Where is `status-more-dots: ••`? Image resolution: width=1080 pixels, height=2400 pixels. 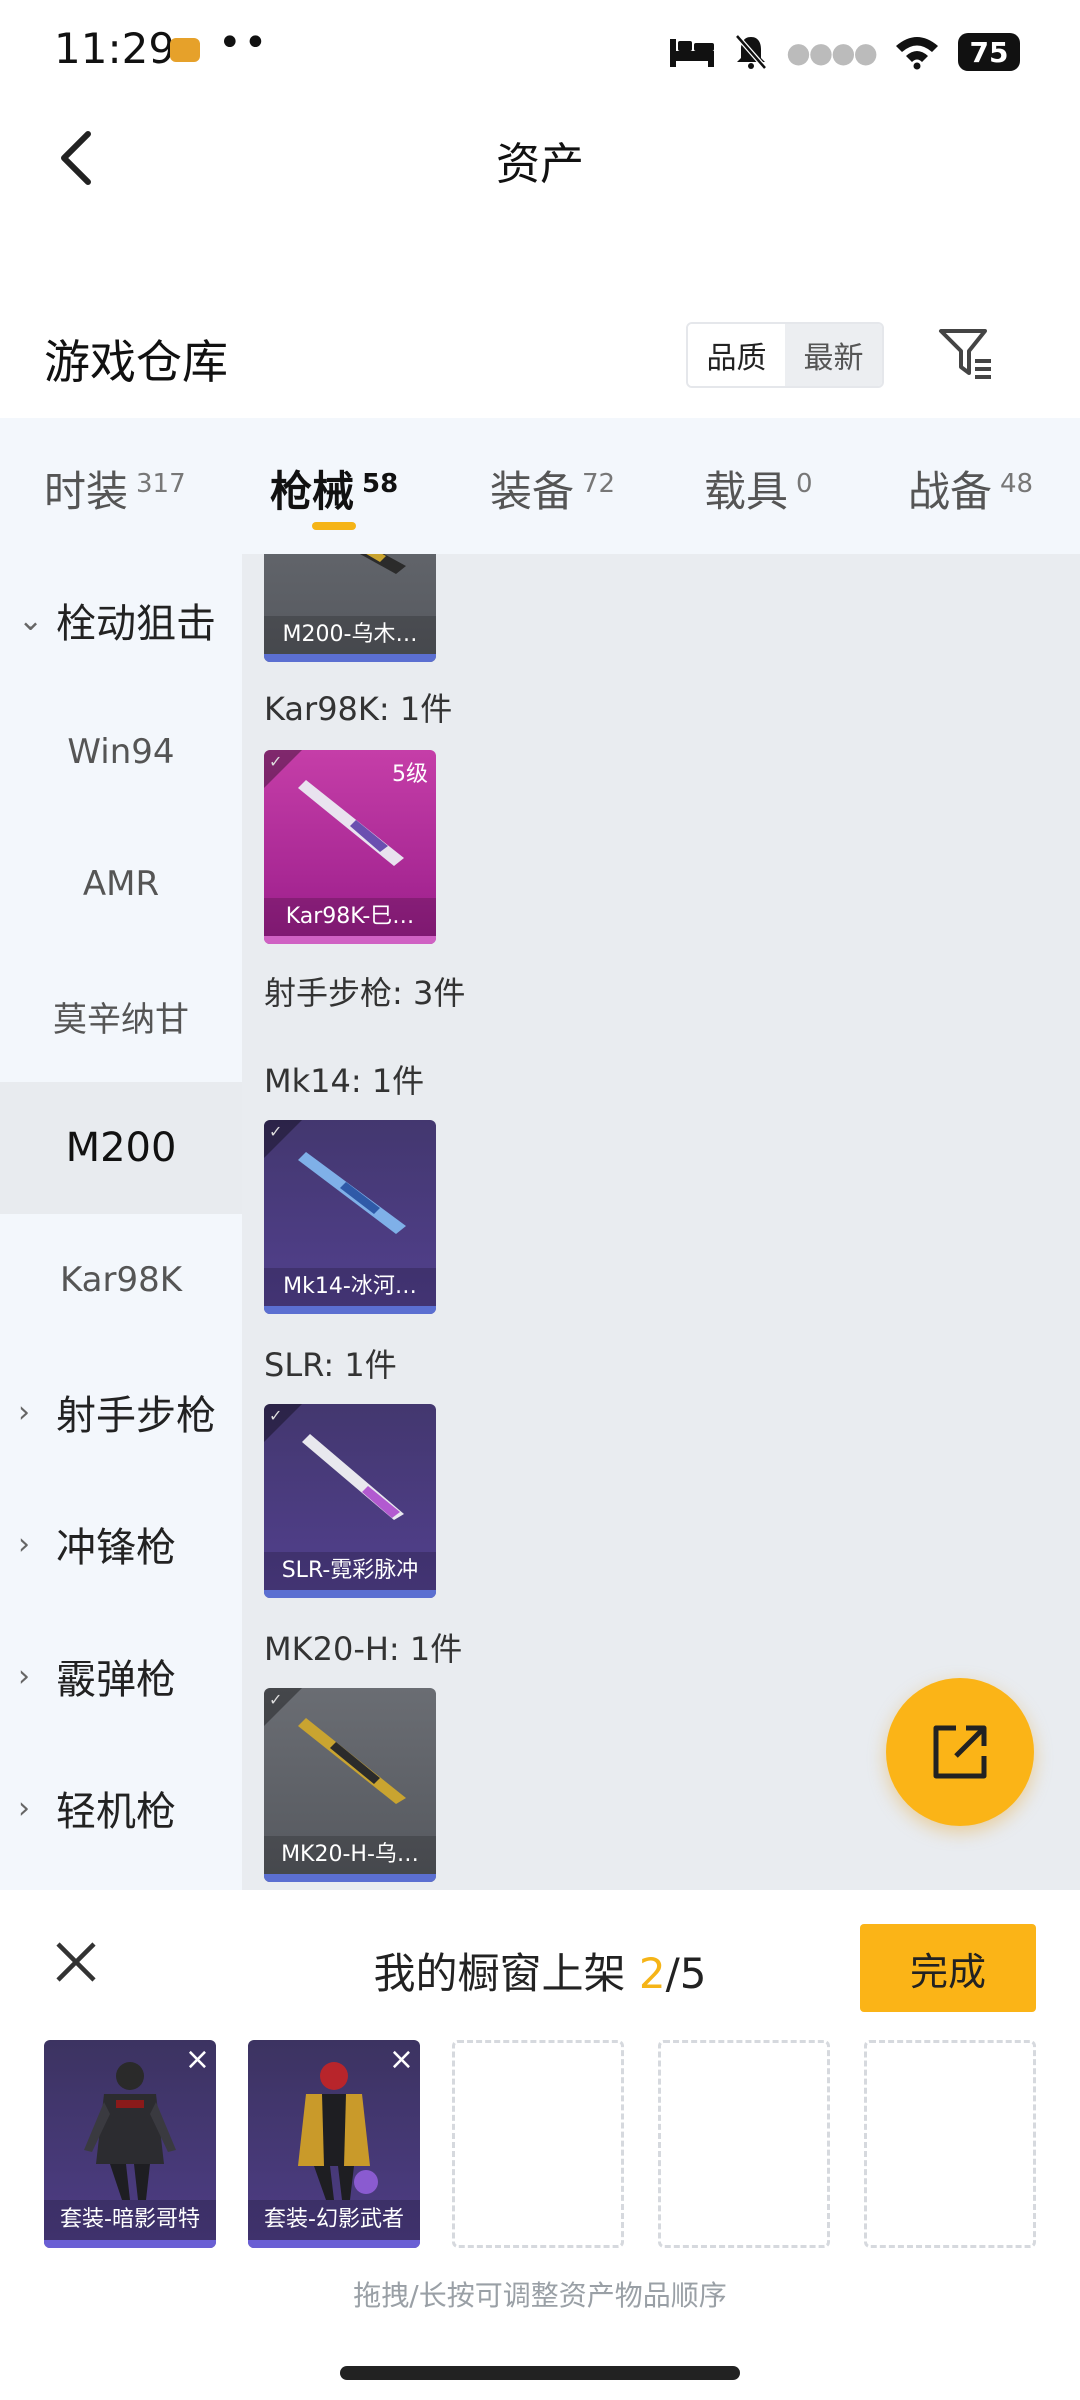 status-more-dots: •• is located at coordinates (244, 43).